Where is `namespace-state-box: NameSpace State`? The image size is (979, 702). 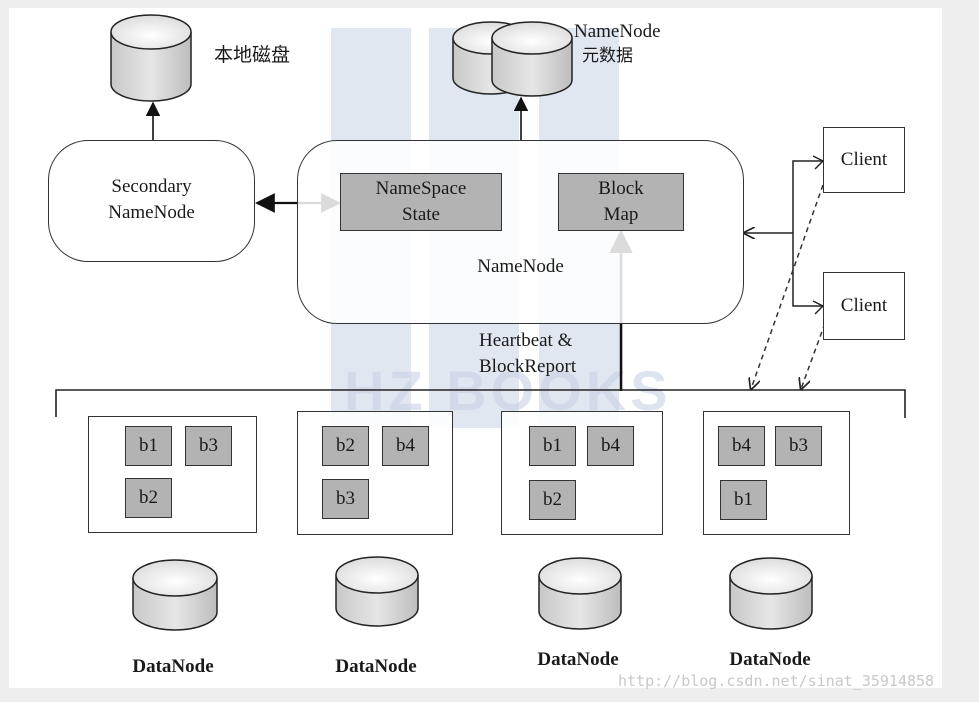
namespace-state-box: NameSpace State is located at coordinates (421, 202).